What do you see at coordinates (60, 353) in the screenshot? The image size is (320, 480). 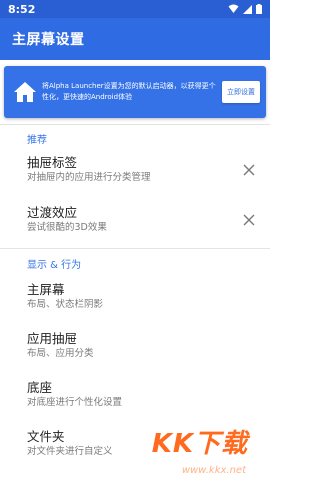 I see `setting-subtitle: 布局、应用分类` at bounding box center [60, 353].